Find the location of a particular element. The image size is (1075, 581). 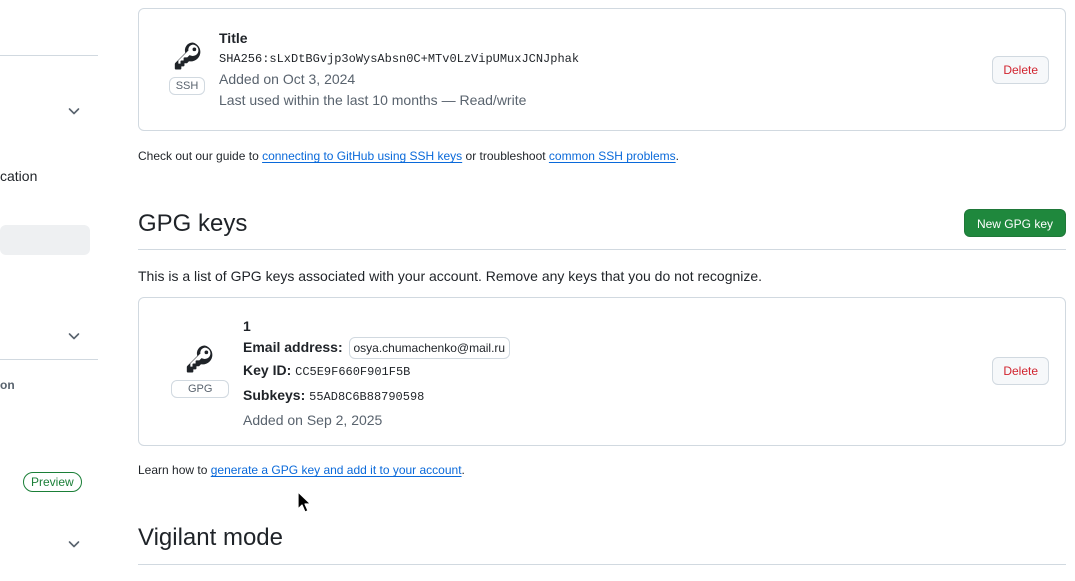

sidebar-item-ssh-gpg-keys-active is located at coordinates (45, 240).